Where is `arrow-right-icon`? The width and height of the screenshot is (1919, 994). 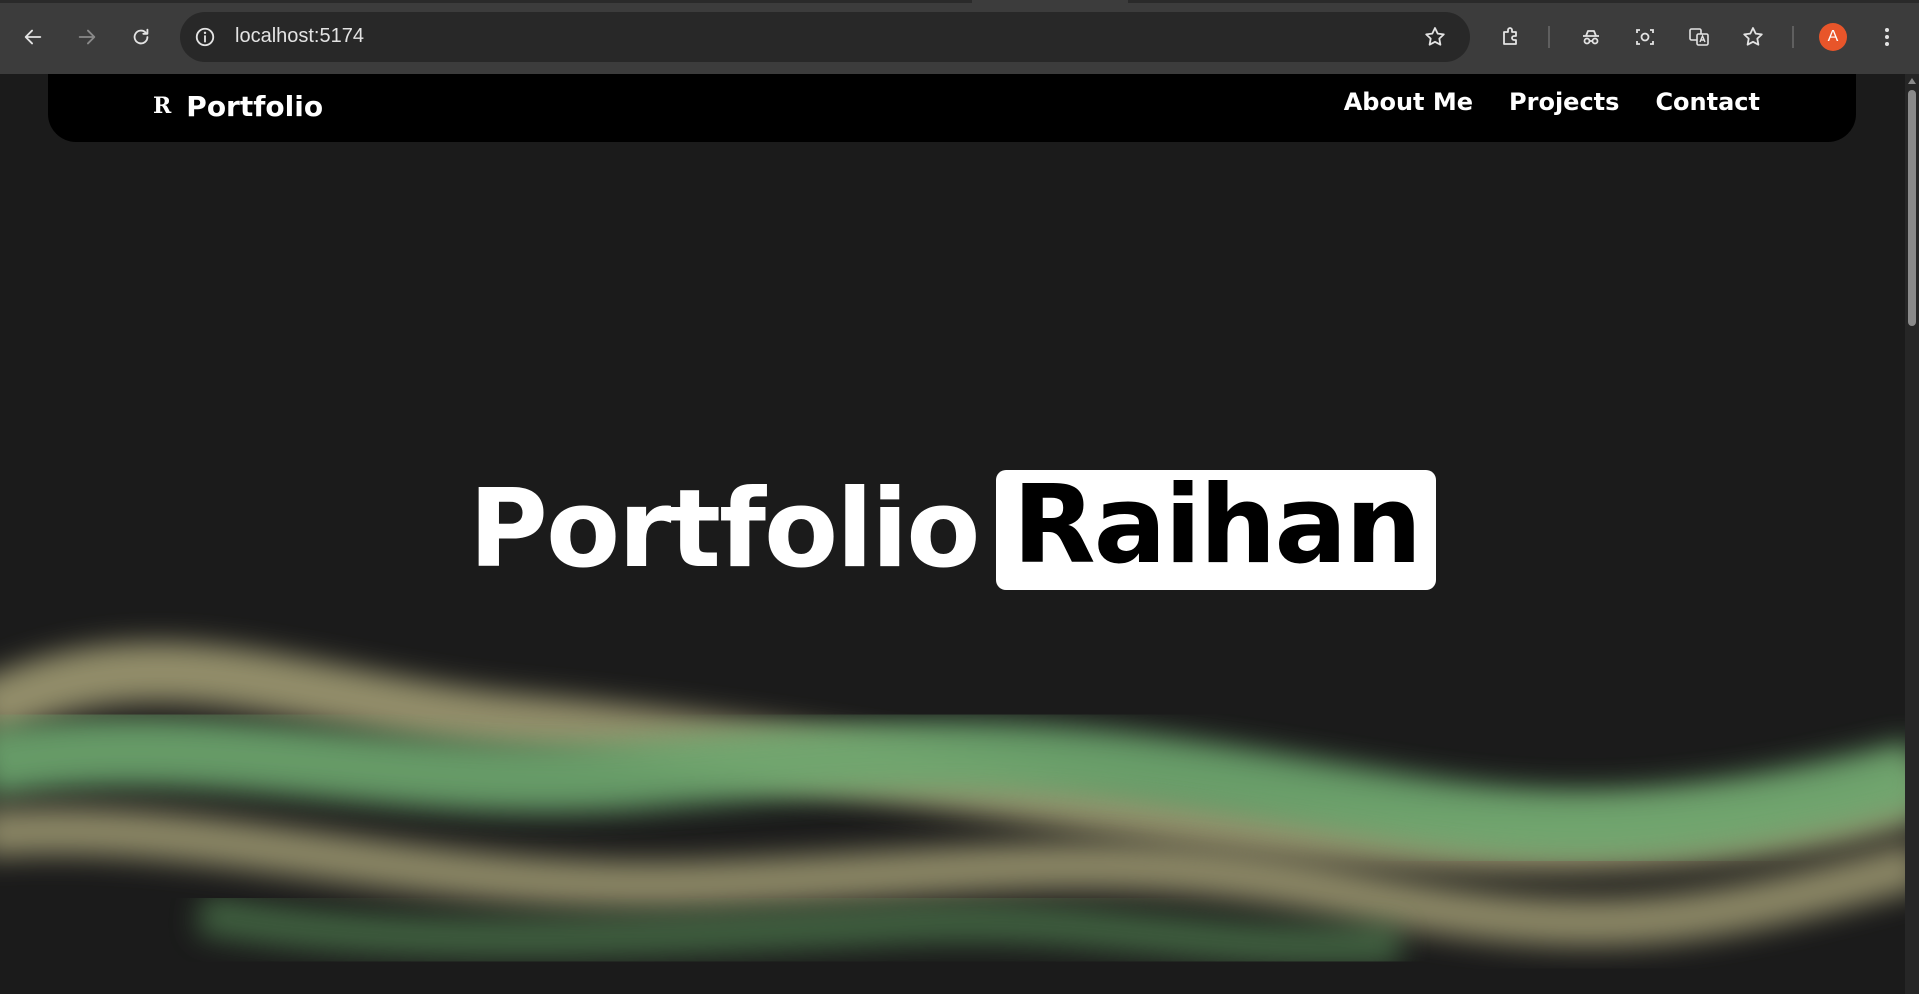
arrow-right-icon is located at coordinates (87, 37).